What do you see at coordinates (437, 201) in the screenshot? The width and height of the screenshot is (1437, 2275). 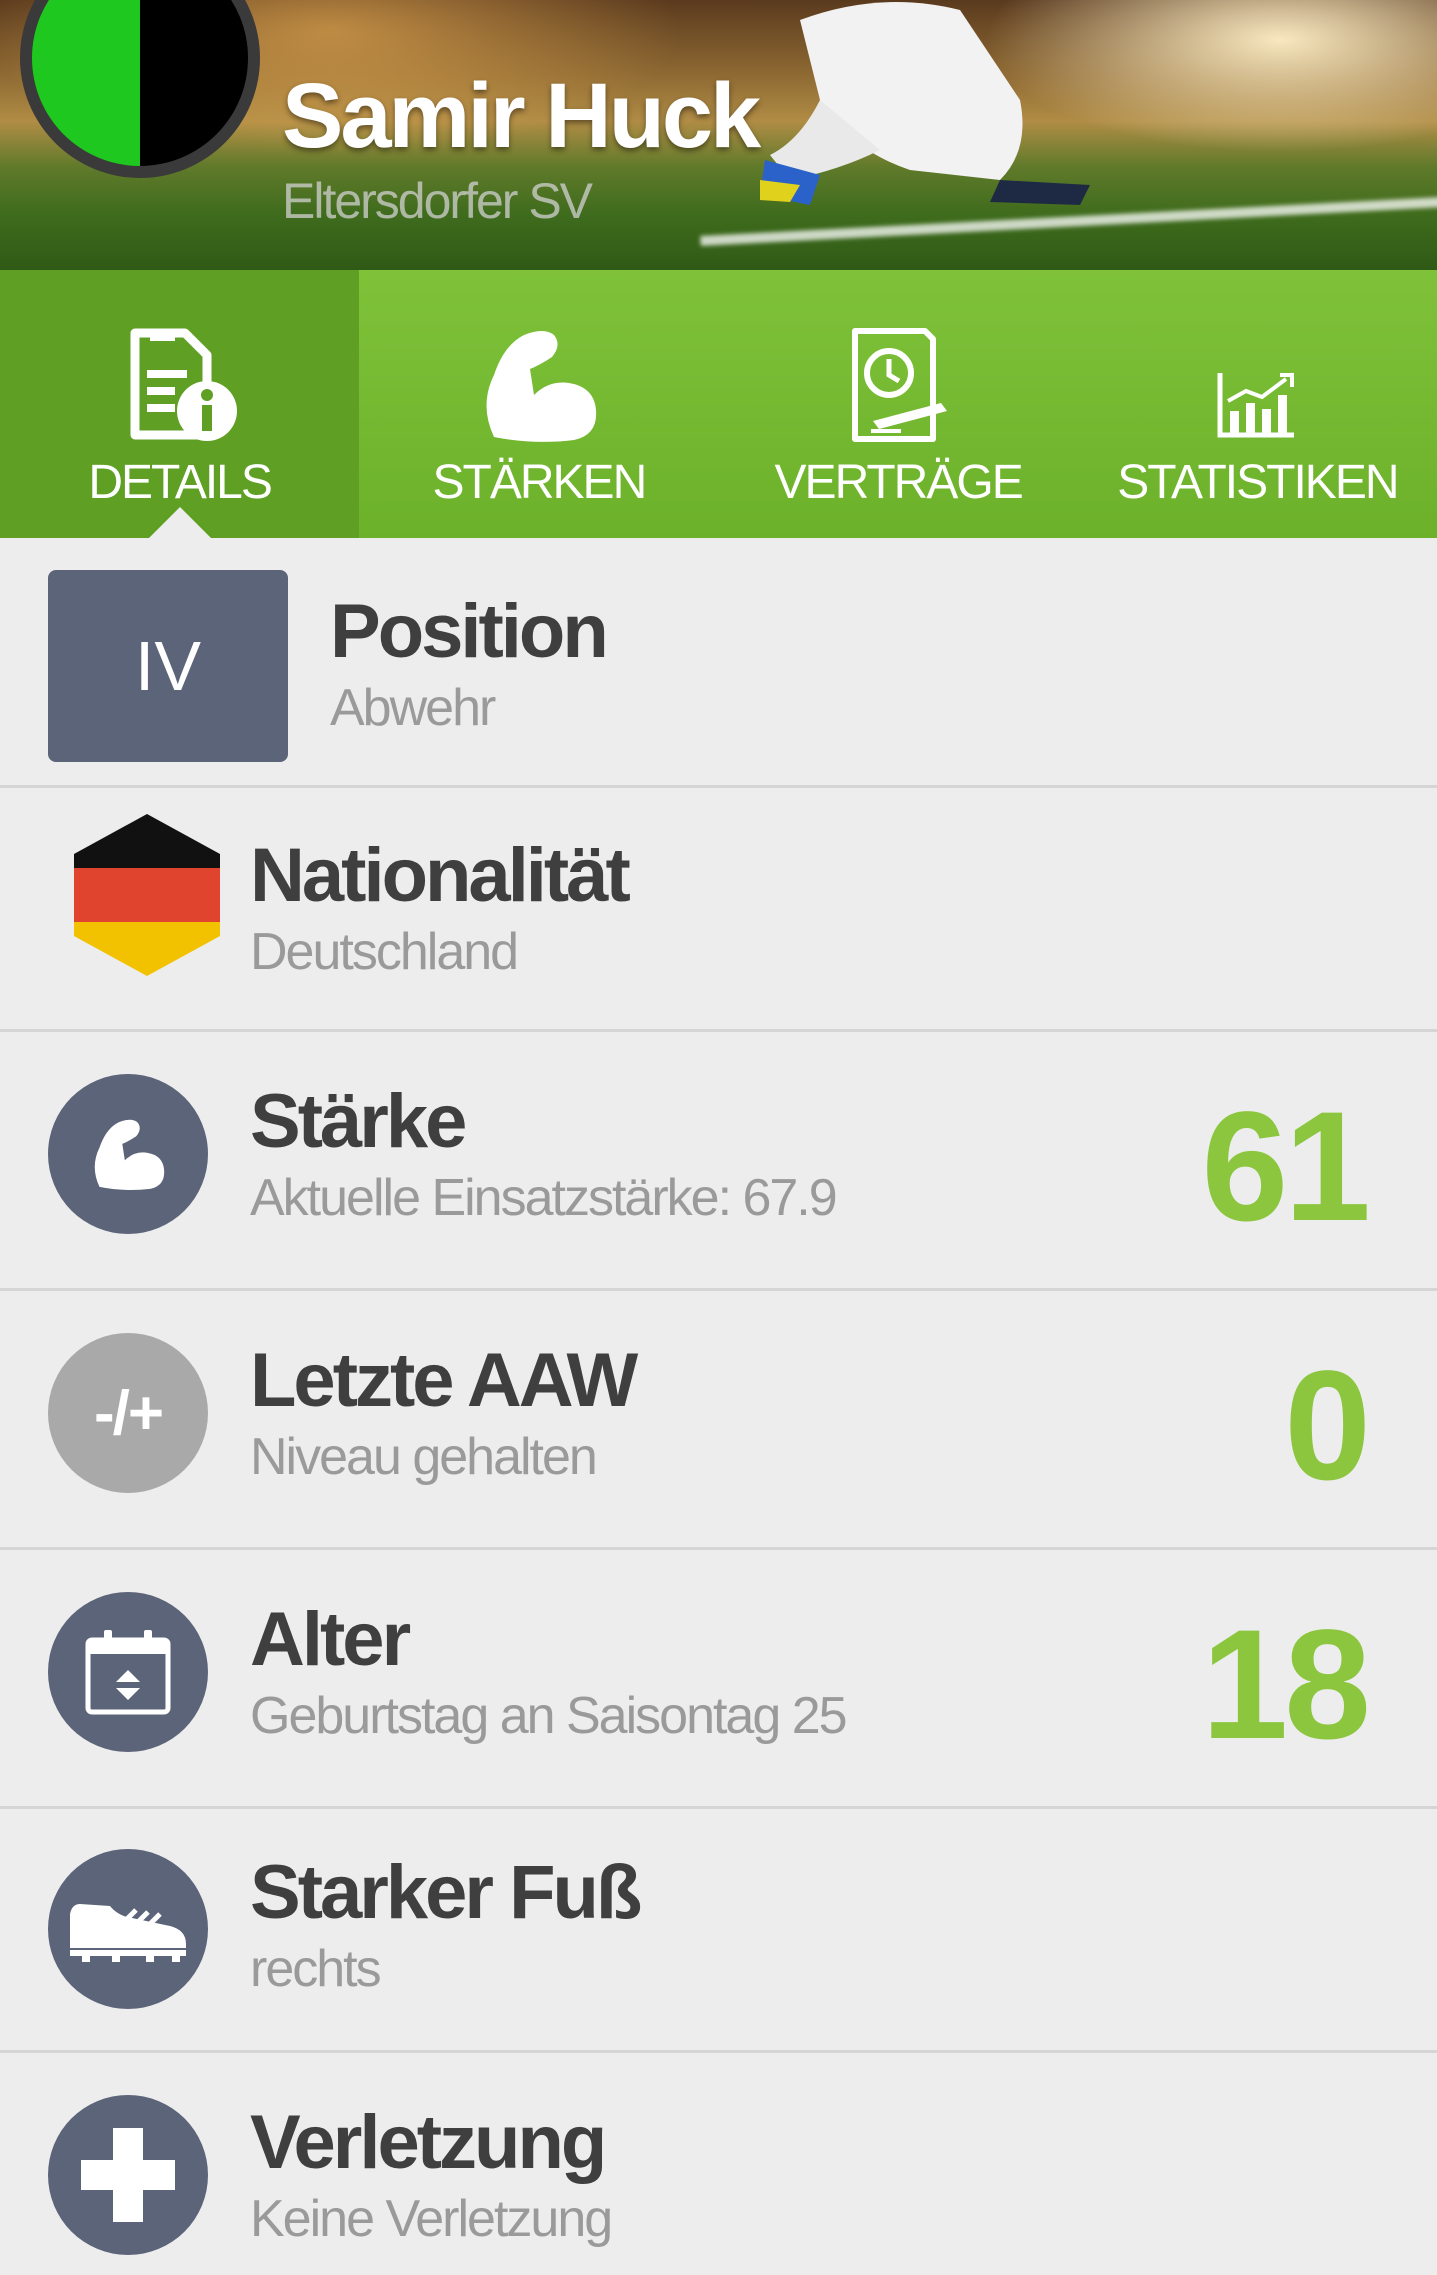 I see `club-name: Eltersdorfer SV` at bounding box center [437, 201].